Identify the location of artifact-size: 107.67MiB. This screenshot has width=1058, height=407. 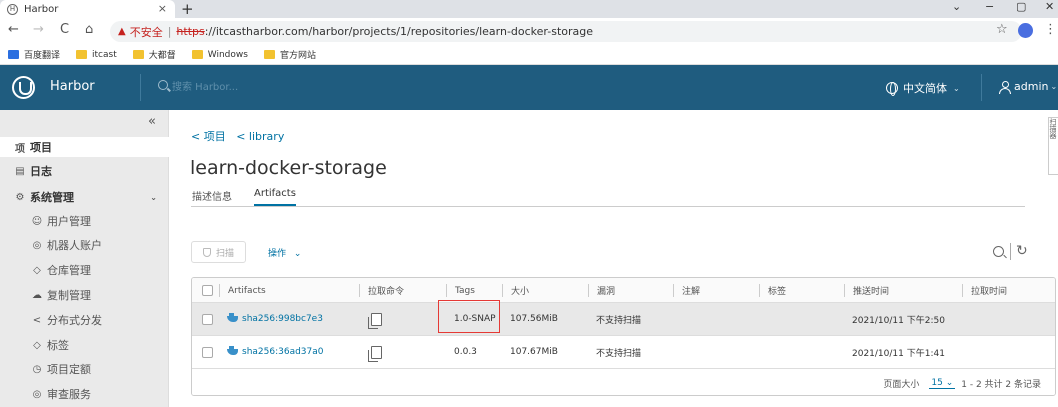
(534, 352).